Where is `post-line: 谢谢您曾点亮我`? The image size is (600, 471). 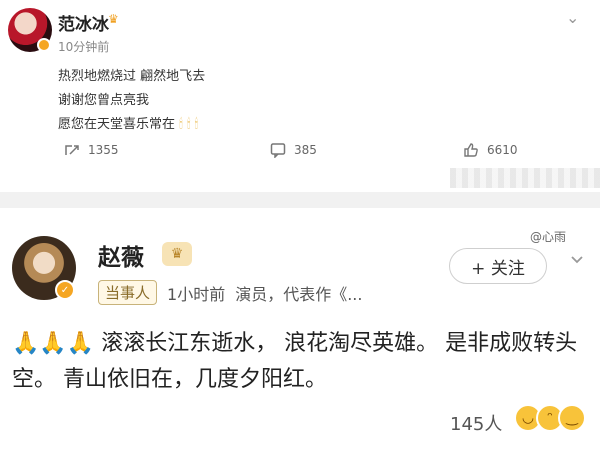
post-line: 谢谢您曾点亮我 is located at coordinates (104, 100).